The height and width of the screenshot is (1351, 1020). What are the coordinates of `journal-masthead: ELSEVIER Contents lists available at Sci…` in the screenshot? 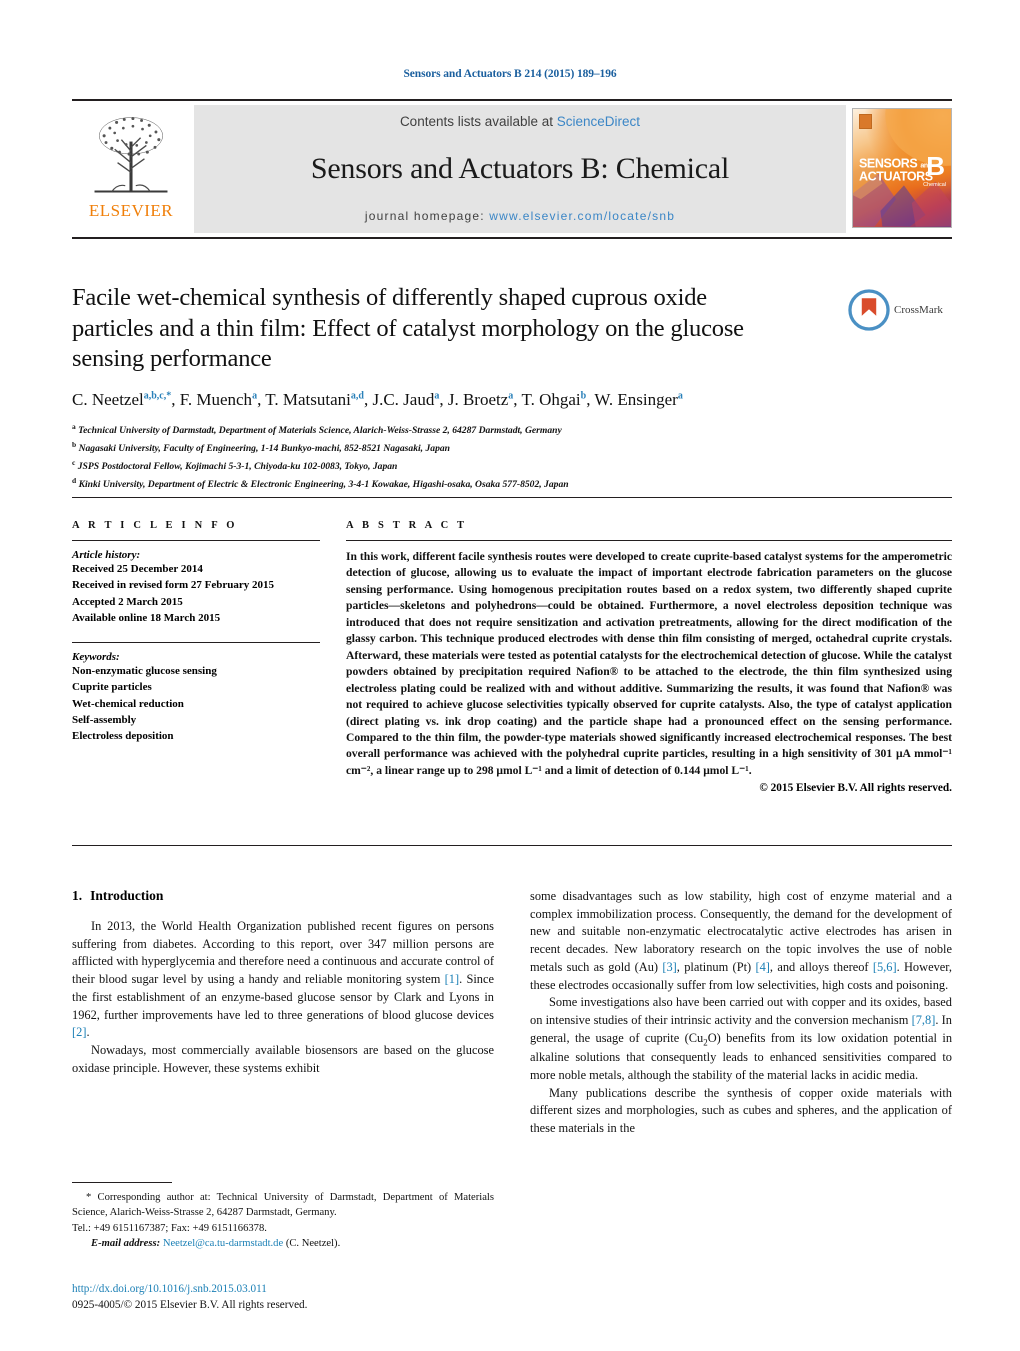 It's located at (512, 169).